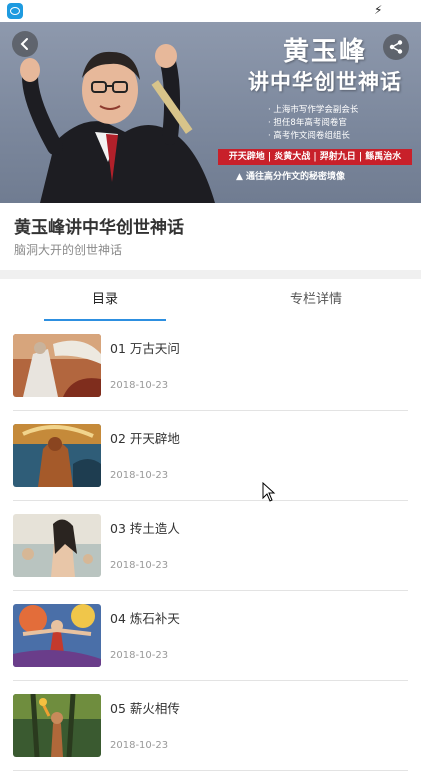 The image size is (421, 771). What do you see at coordinates (145, 708) in the screenshot?
I see `episode-title: 05 薪火相传` at bounding box center [145, 708].